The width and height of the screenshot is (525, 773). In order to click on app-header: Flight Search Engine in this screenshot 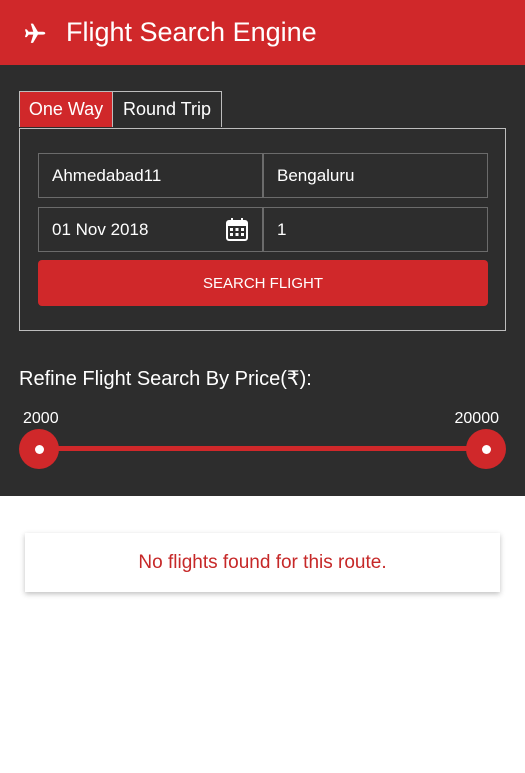, I will do `click(262, 32)`.